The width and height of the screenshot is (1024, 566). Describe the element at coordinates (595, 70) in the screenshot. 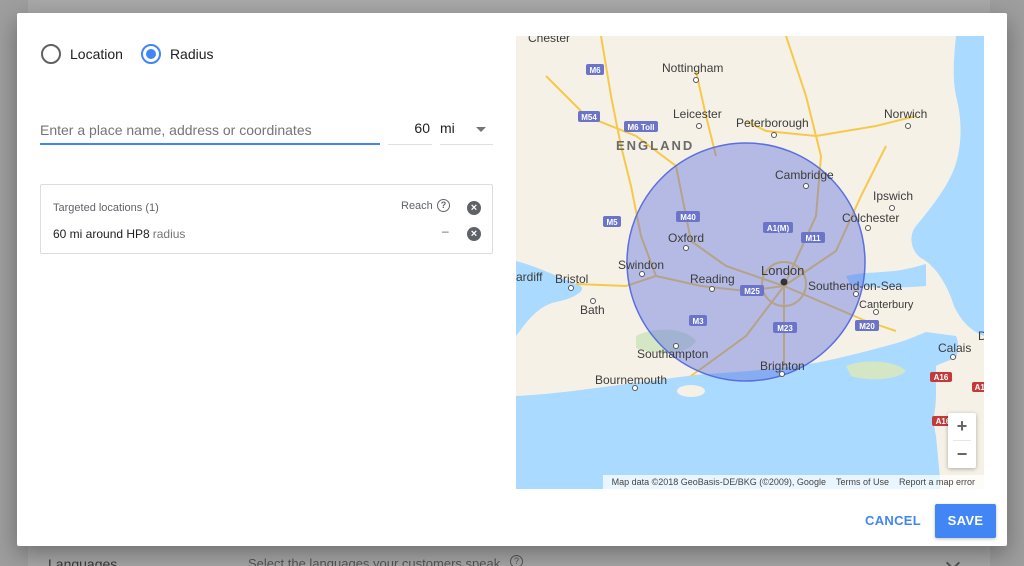

I see `road-shield: M6` at that location.